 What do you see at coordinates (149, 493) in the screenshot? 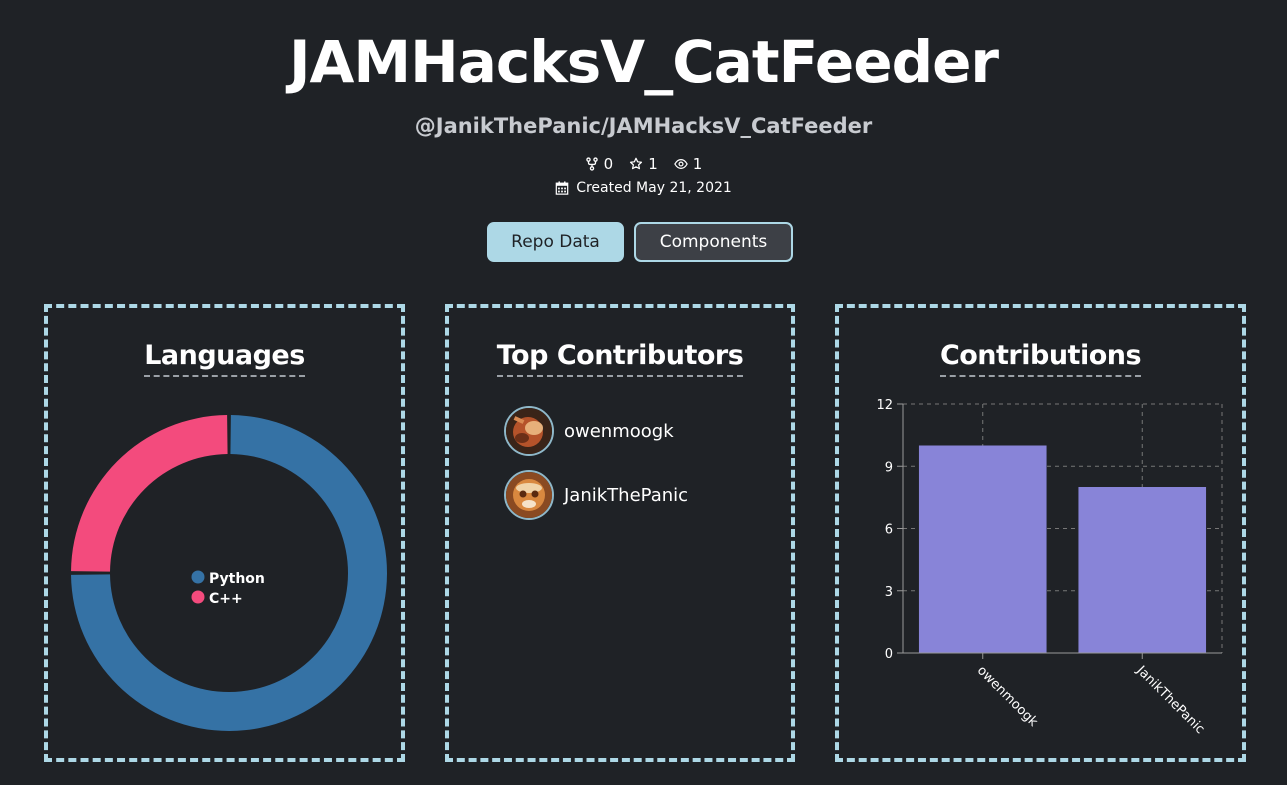
I see `pie-slice-c` at bounding box center [149, 493].